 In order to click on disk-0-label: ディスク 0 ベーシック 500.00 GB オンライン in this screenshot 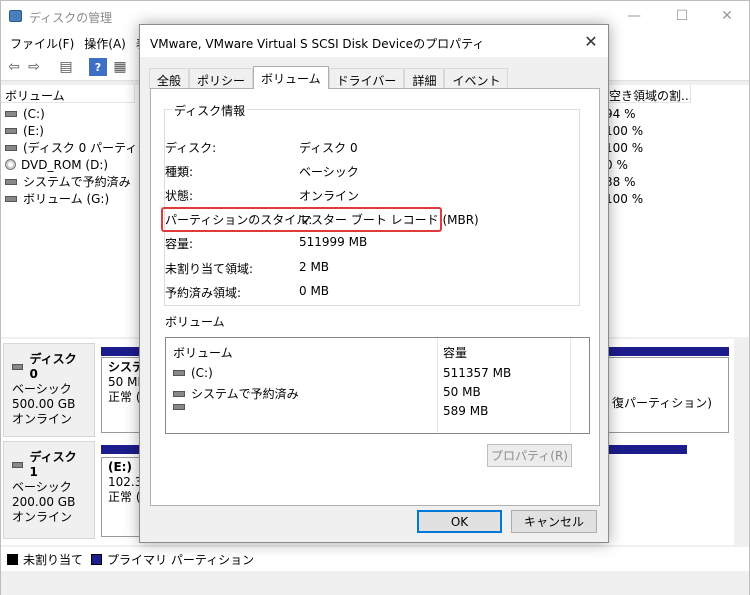, I will do `click(49, 390)`.